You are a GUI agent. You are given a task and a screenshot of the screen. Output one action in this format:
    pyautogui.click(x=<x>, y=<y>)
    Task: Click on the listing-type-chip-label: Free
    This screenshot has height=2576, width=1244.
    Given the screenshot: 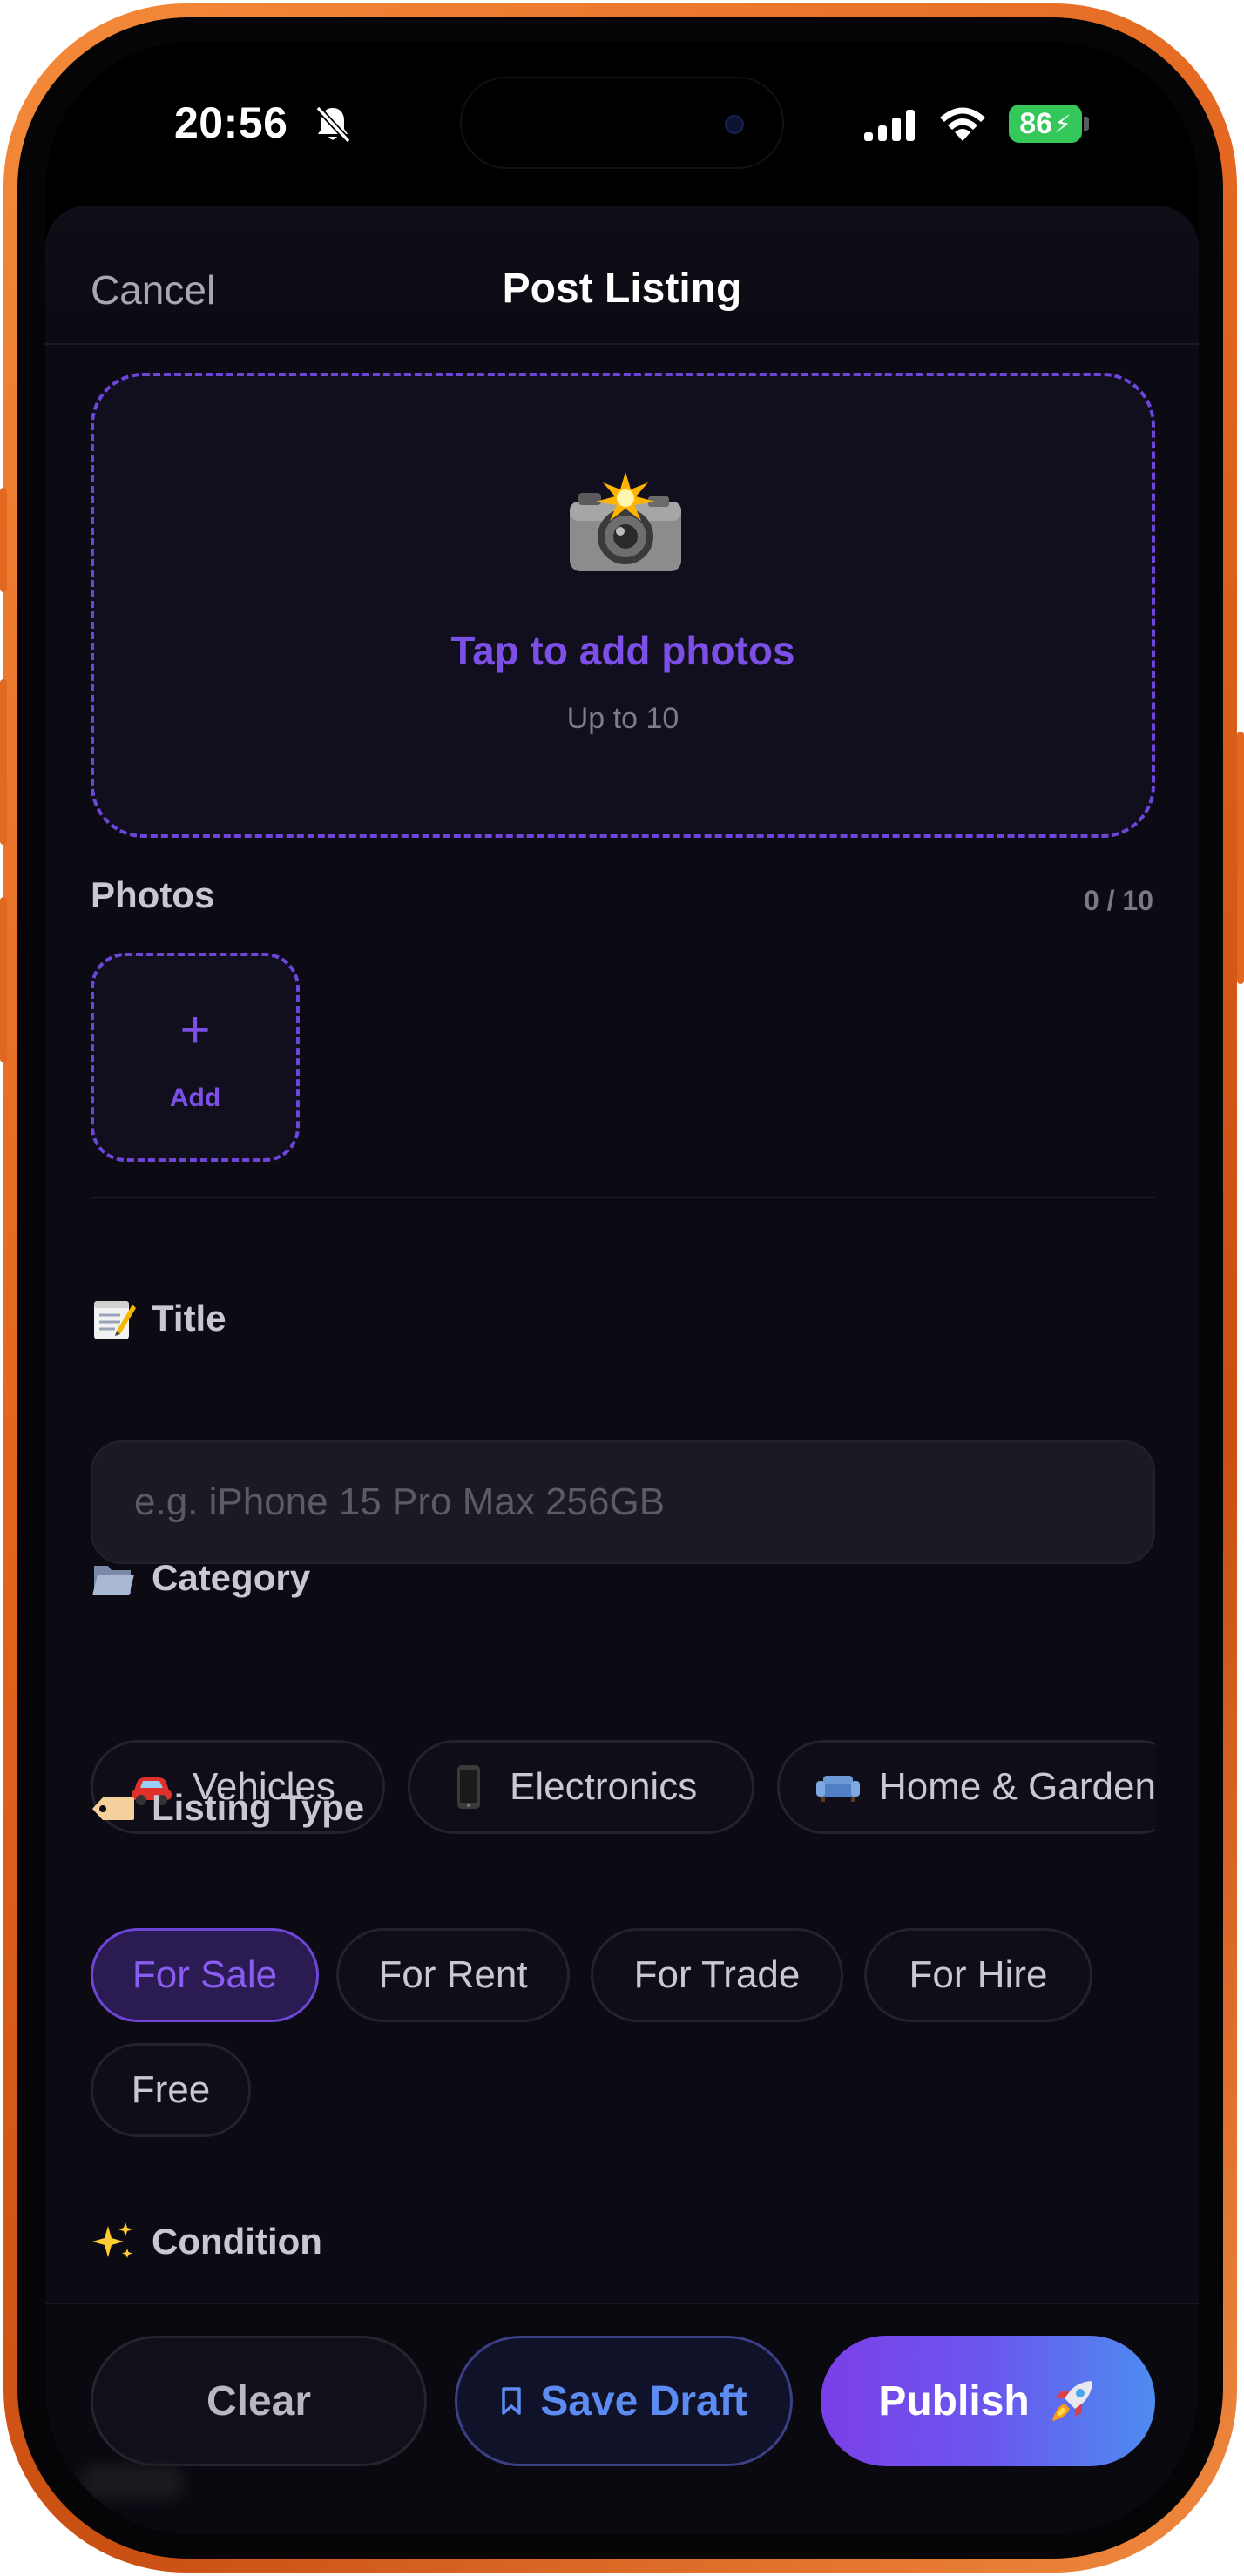 What is the action you would take?
    pyautogui.click(x=171, y=2089)
    